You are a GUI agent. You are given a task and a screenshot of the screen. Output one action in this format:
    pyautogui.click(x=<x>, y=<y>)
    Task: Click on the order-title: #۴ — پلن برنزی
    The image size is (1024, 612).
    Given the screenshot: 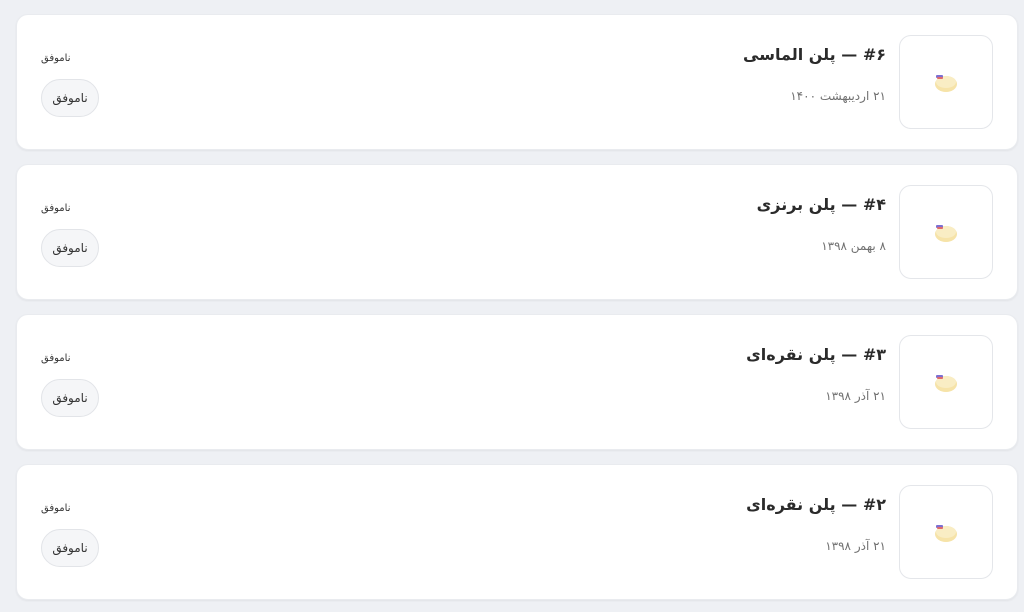 What is the action you would take?
    pyautogui.click(x=821, y=204)
    